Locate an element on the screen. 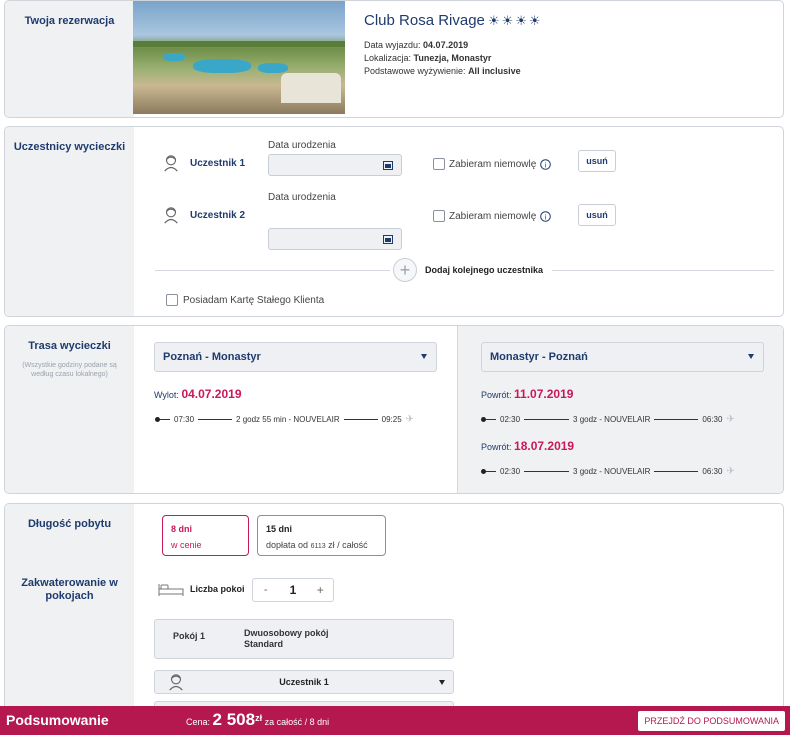  hotel-photo is located at coordinates (239, 57).